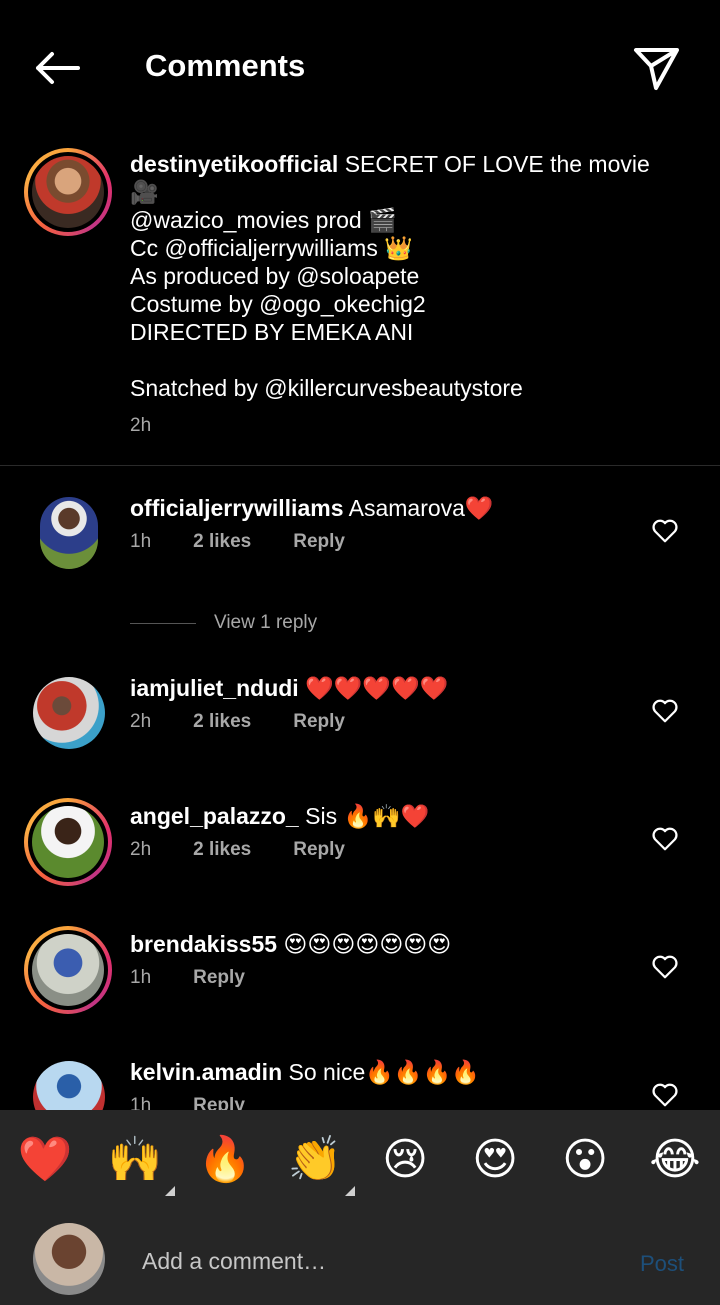  What do you see at coordinates (360, 1162) in the screenshot?
I see `emoji-quick-bar: ❤️ 🙌 🔥 👏 😢 😍 😮 😂` at bounding box center [360, 1162].